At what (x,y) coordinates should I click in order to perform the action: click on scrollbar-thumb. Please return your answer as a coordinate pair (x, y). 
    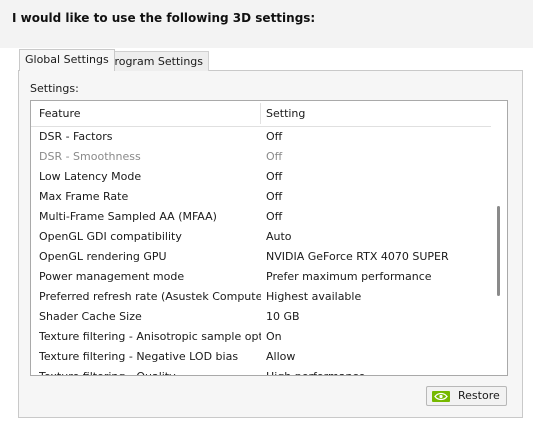
    Looking at the image, I should click on (498, 251).